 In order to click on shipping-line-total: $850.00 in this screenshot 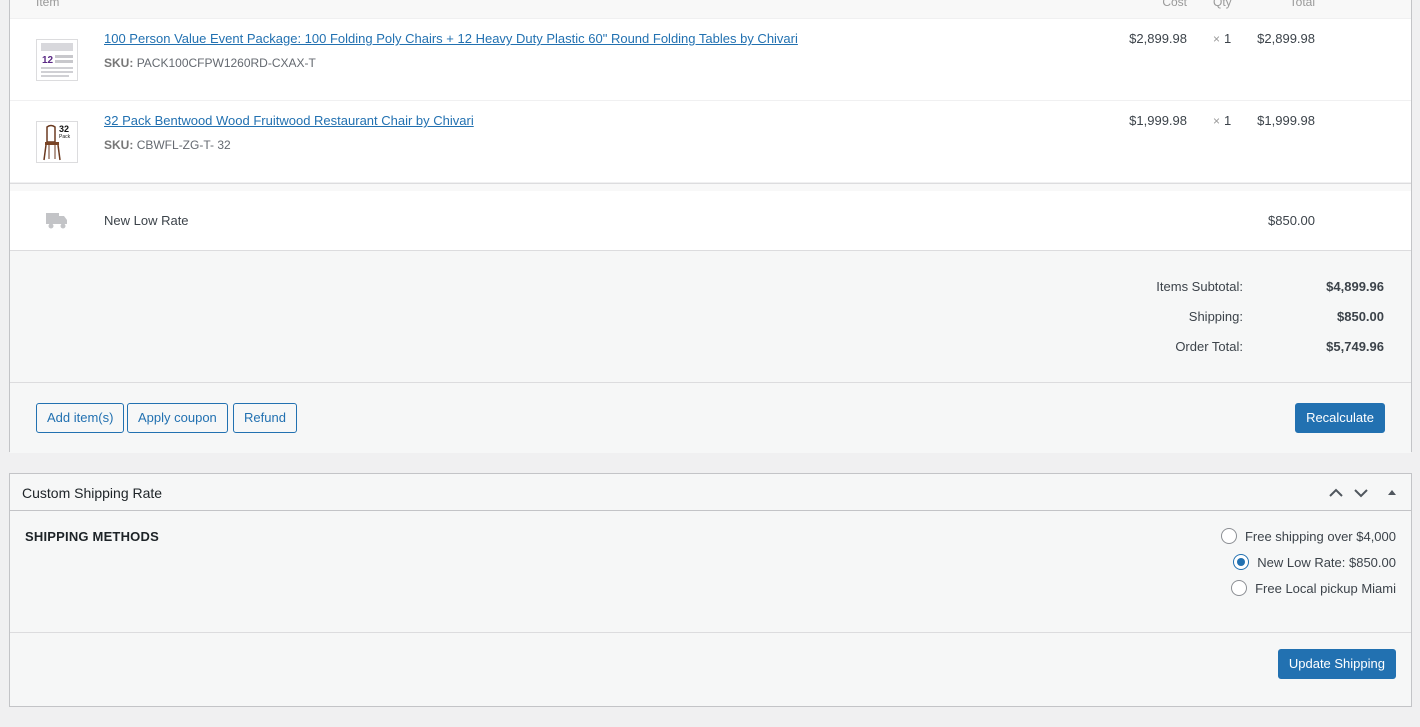, I will do `click(1291, 220)`.